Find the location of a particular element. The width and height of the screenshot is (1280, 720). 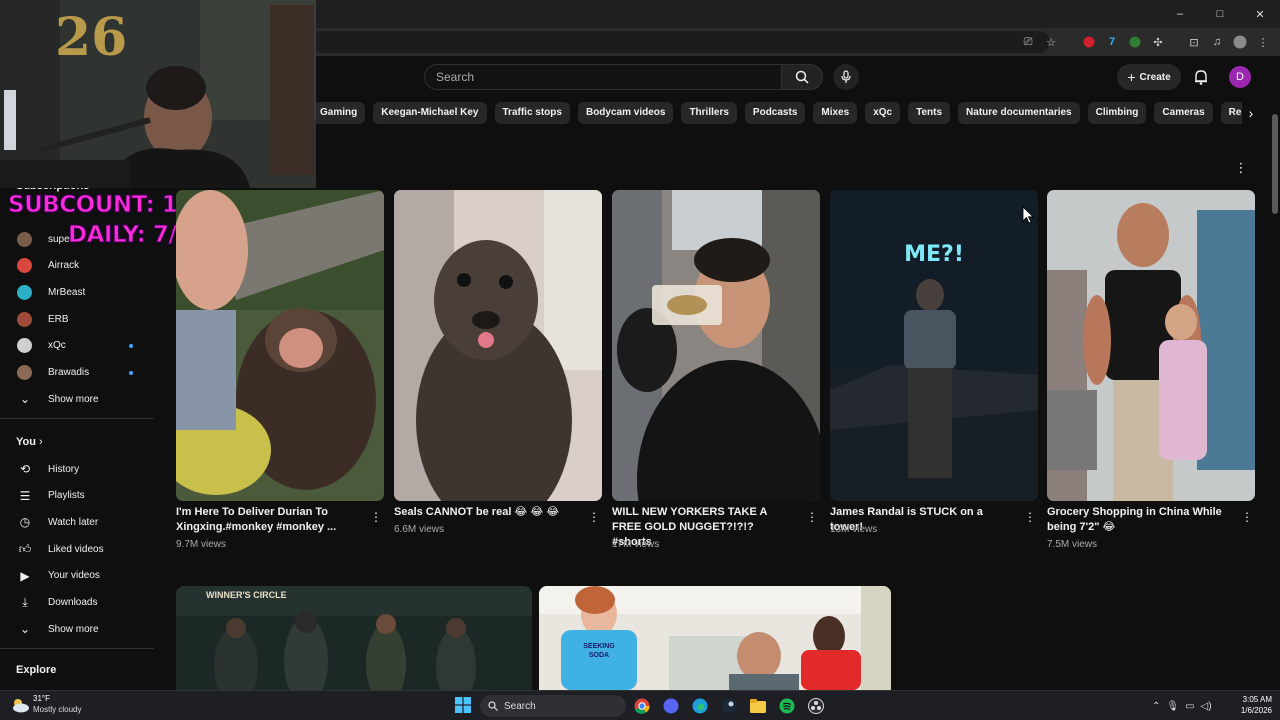

puzzle-icon: ✣ is located at coordinates (1158, 42).